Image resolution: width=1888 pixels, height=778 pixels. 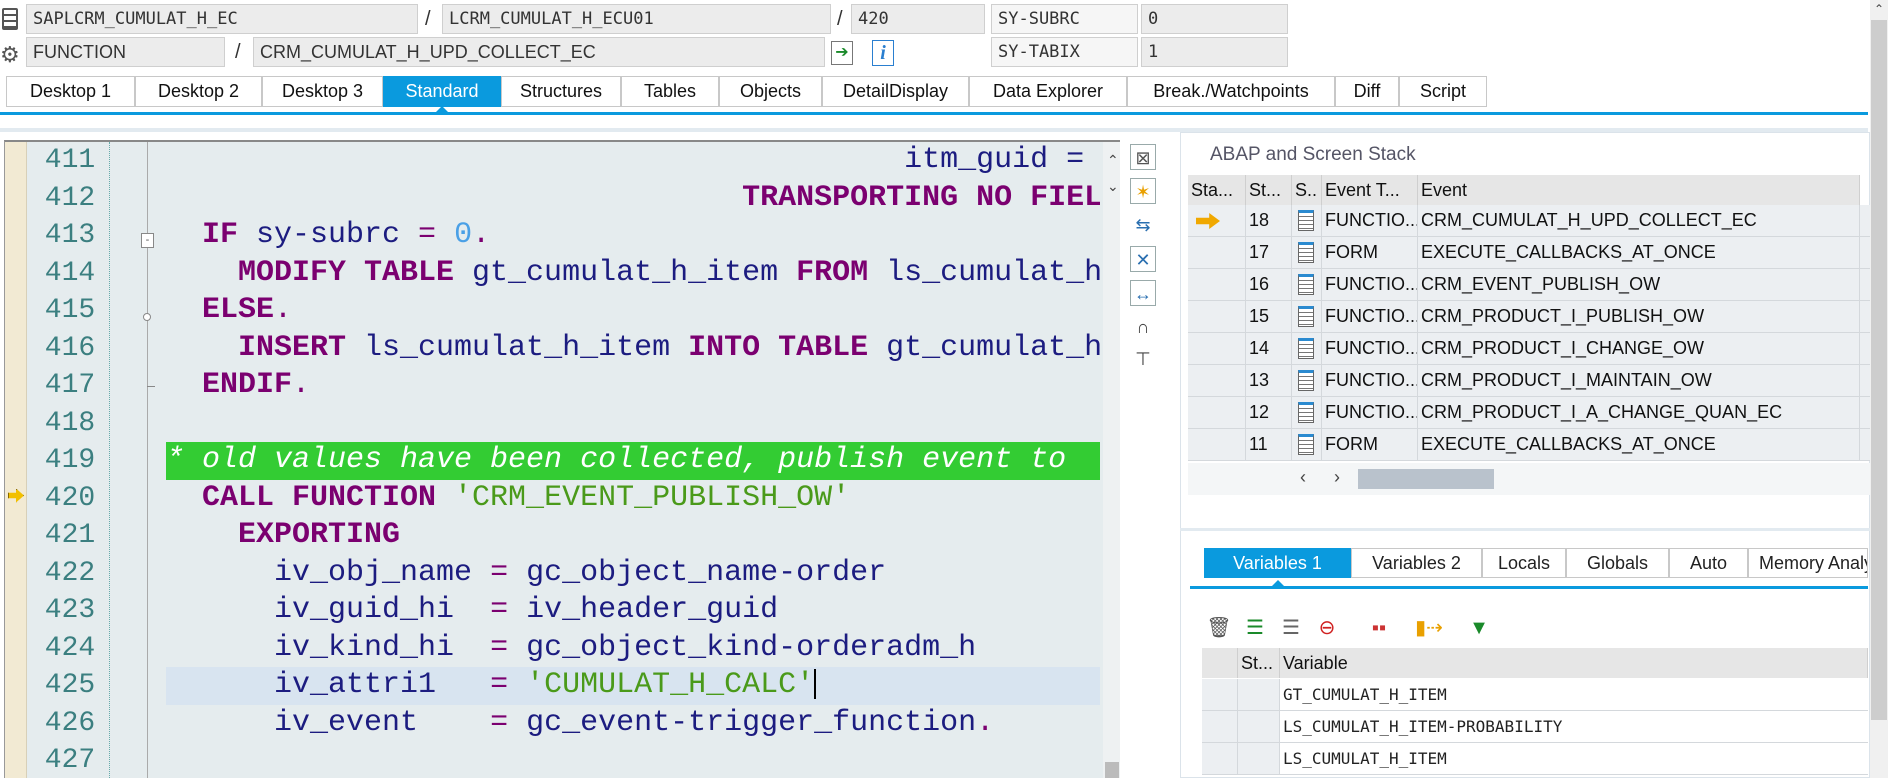 I want to click on select-icon: ☰, so click(x=1291, y=628).